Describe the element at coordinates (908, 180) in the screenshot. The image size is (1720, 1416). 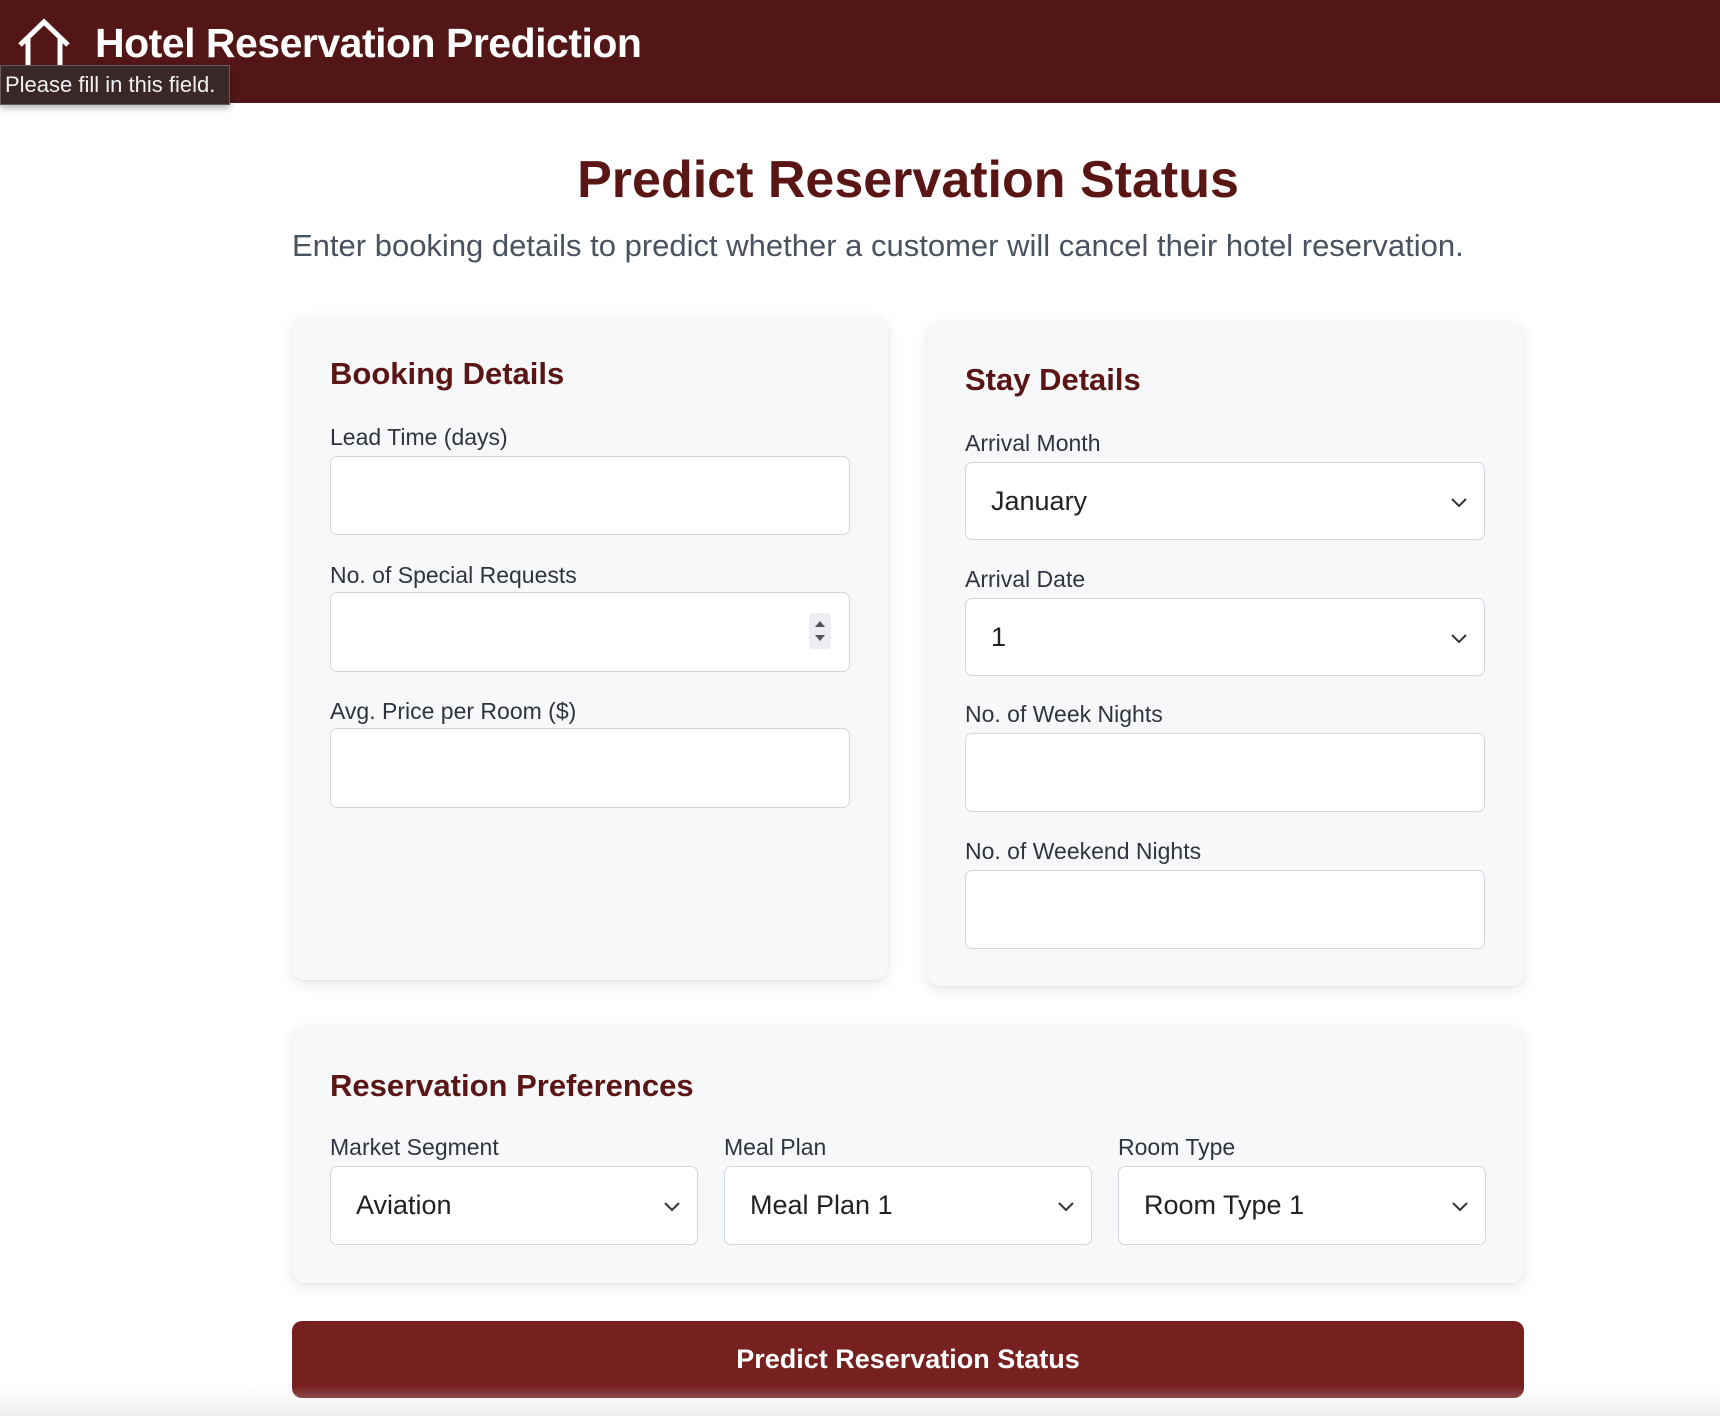
I see `page-title: Predict Reservation Status` at that location.